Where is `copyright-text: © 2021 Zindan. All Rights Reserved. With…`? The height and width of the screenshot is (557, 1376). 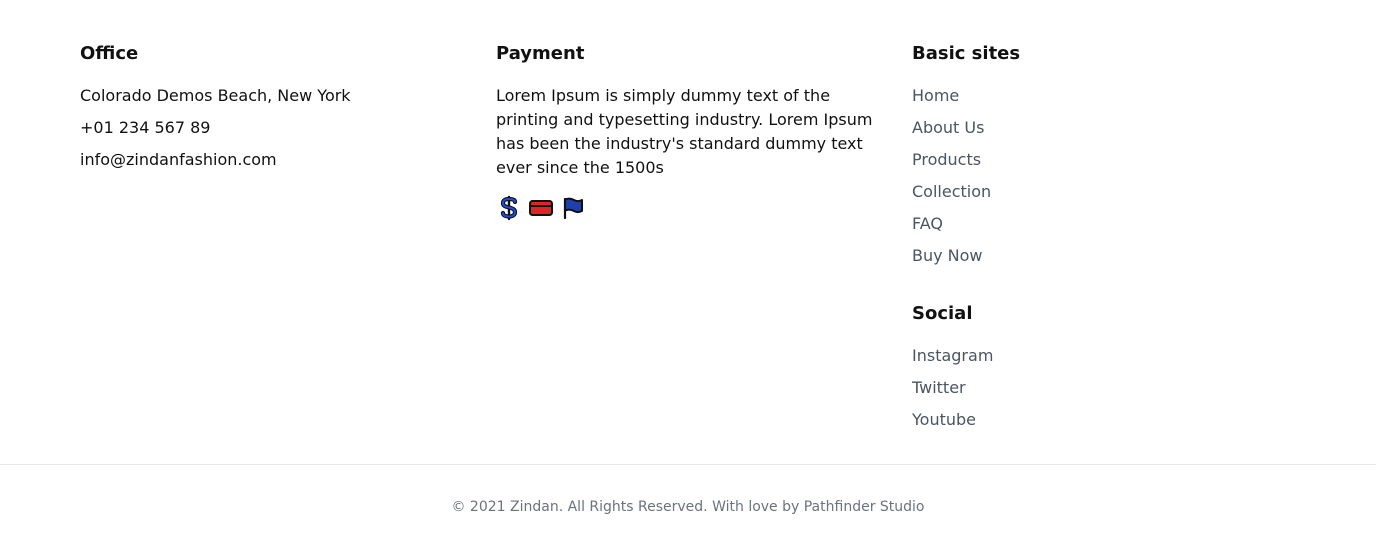 copyright-text: © 2021 Zindan. All Rights Reserved. With… is located at coordinates (688, 507).